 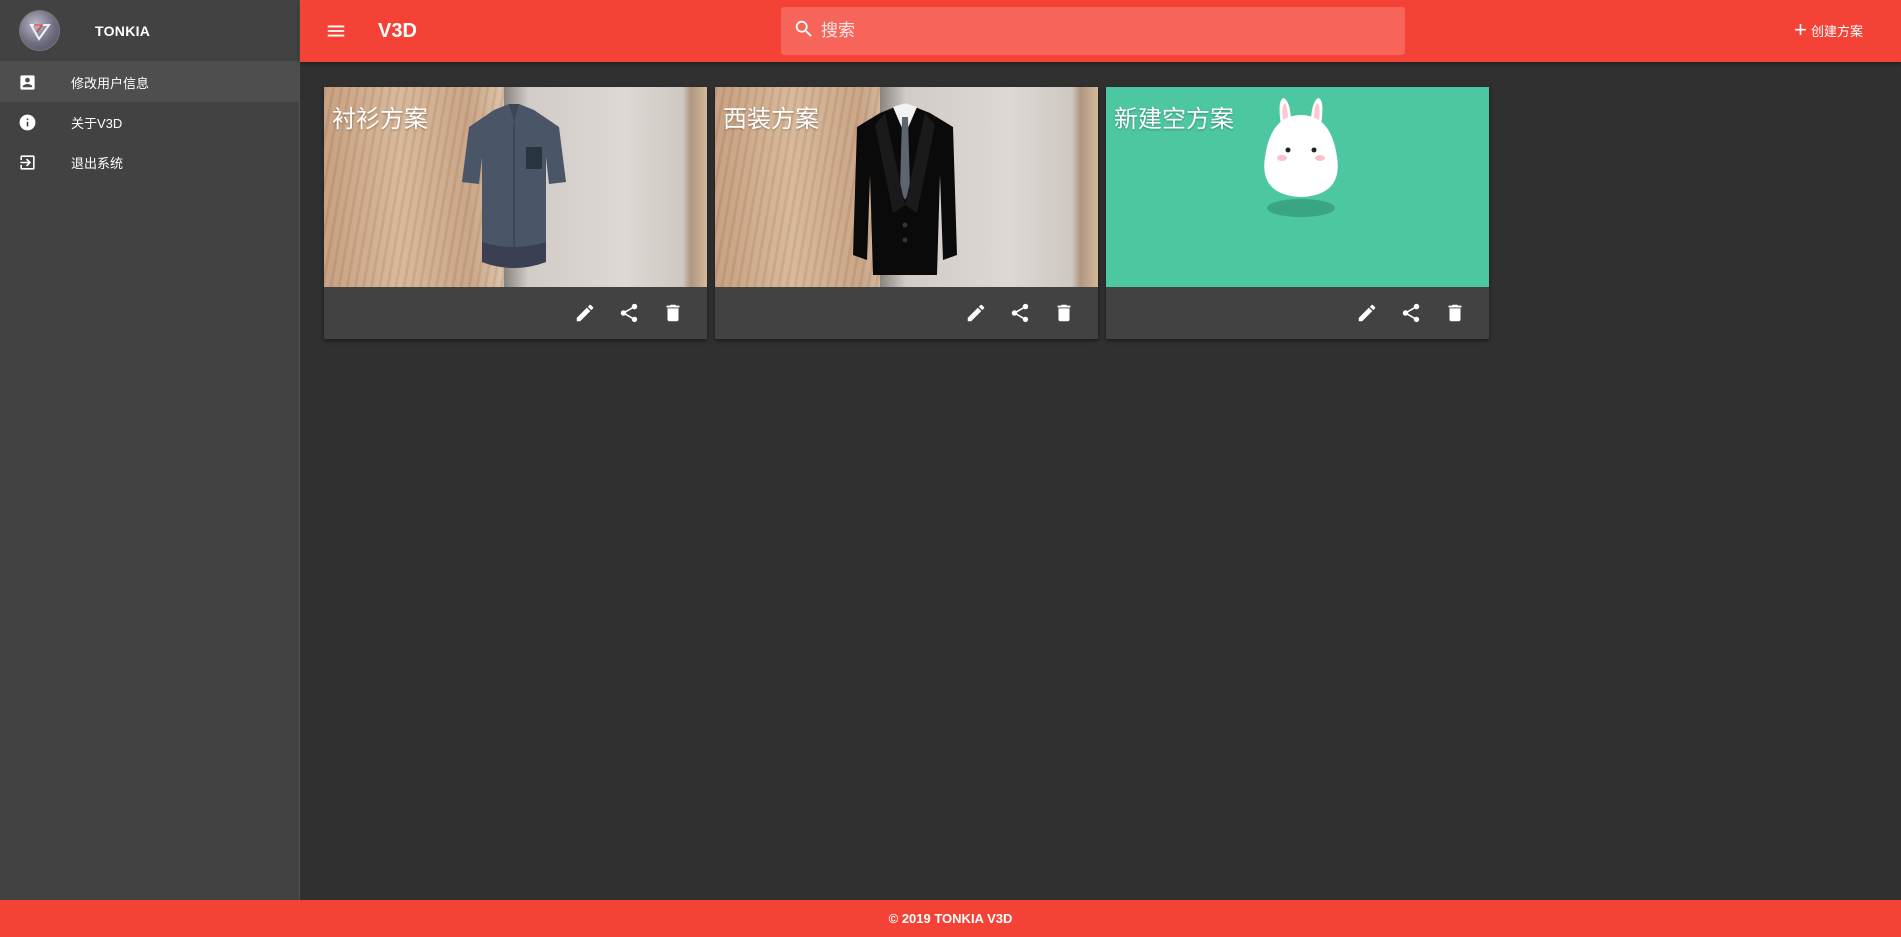 What do you see at coordinates (1800, 29) in the screenshot?
I see `plus-icon: +` at bounding box center [1800, 29].